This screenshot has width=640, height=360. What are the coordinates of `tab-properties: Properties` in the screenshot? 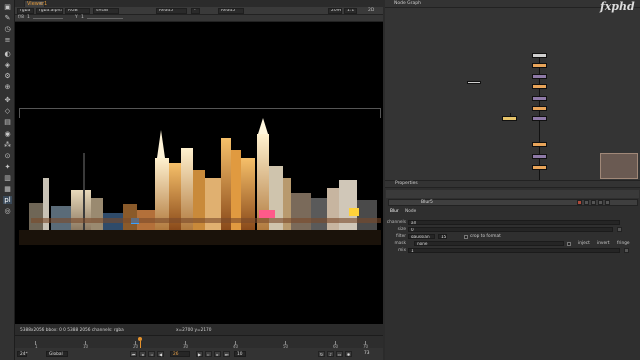 It's located at (406, 184).